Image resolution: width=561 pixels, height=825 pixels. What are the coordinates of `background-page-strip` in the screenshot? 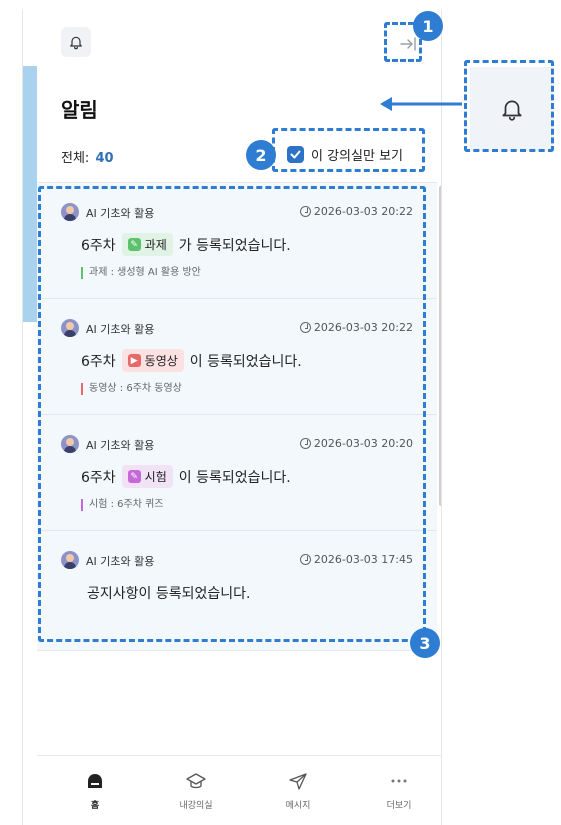 It's located at (30, 194).